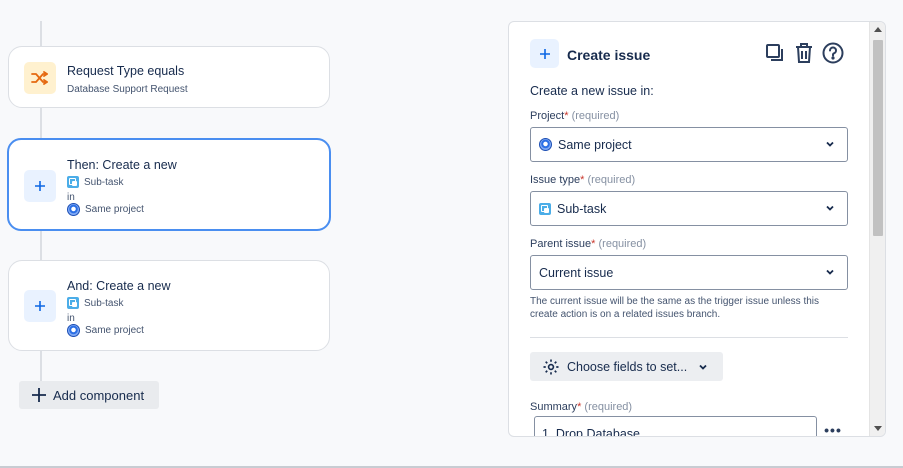 This screenshot has height=468, width=903. Describe the element at coordinates (595, 144) in the screenshot. I see `project-value: Same project` at that location.